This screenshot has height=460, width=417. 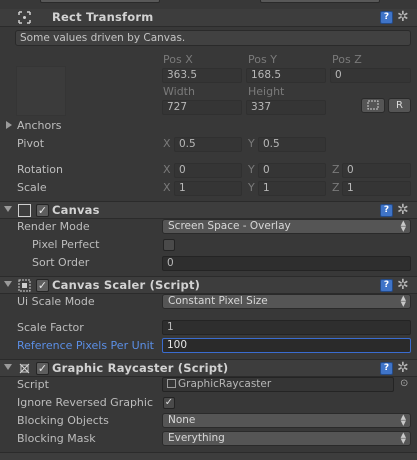 What do you see at coordinates (376, 188) in the screenshot?
I see `scale-z-field: 1` at bounding box center [376, 188].